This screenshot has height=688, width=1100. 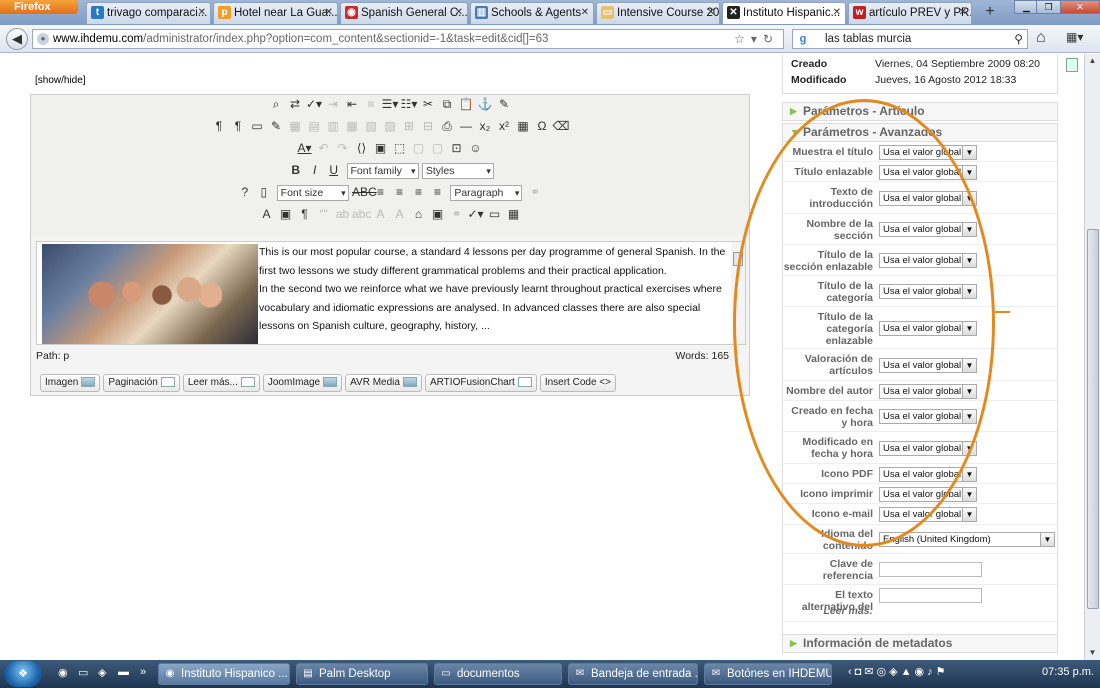 What do you see at coordinates (314, 104) in the screenshot?
I see `spellcheck-icon: ✓▾` at bounding box center [314, 104].